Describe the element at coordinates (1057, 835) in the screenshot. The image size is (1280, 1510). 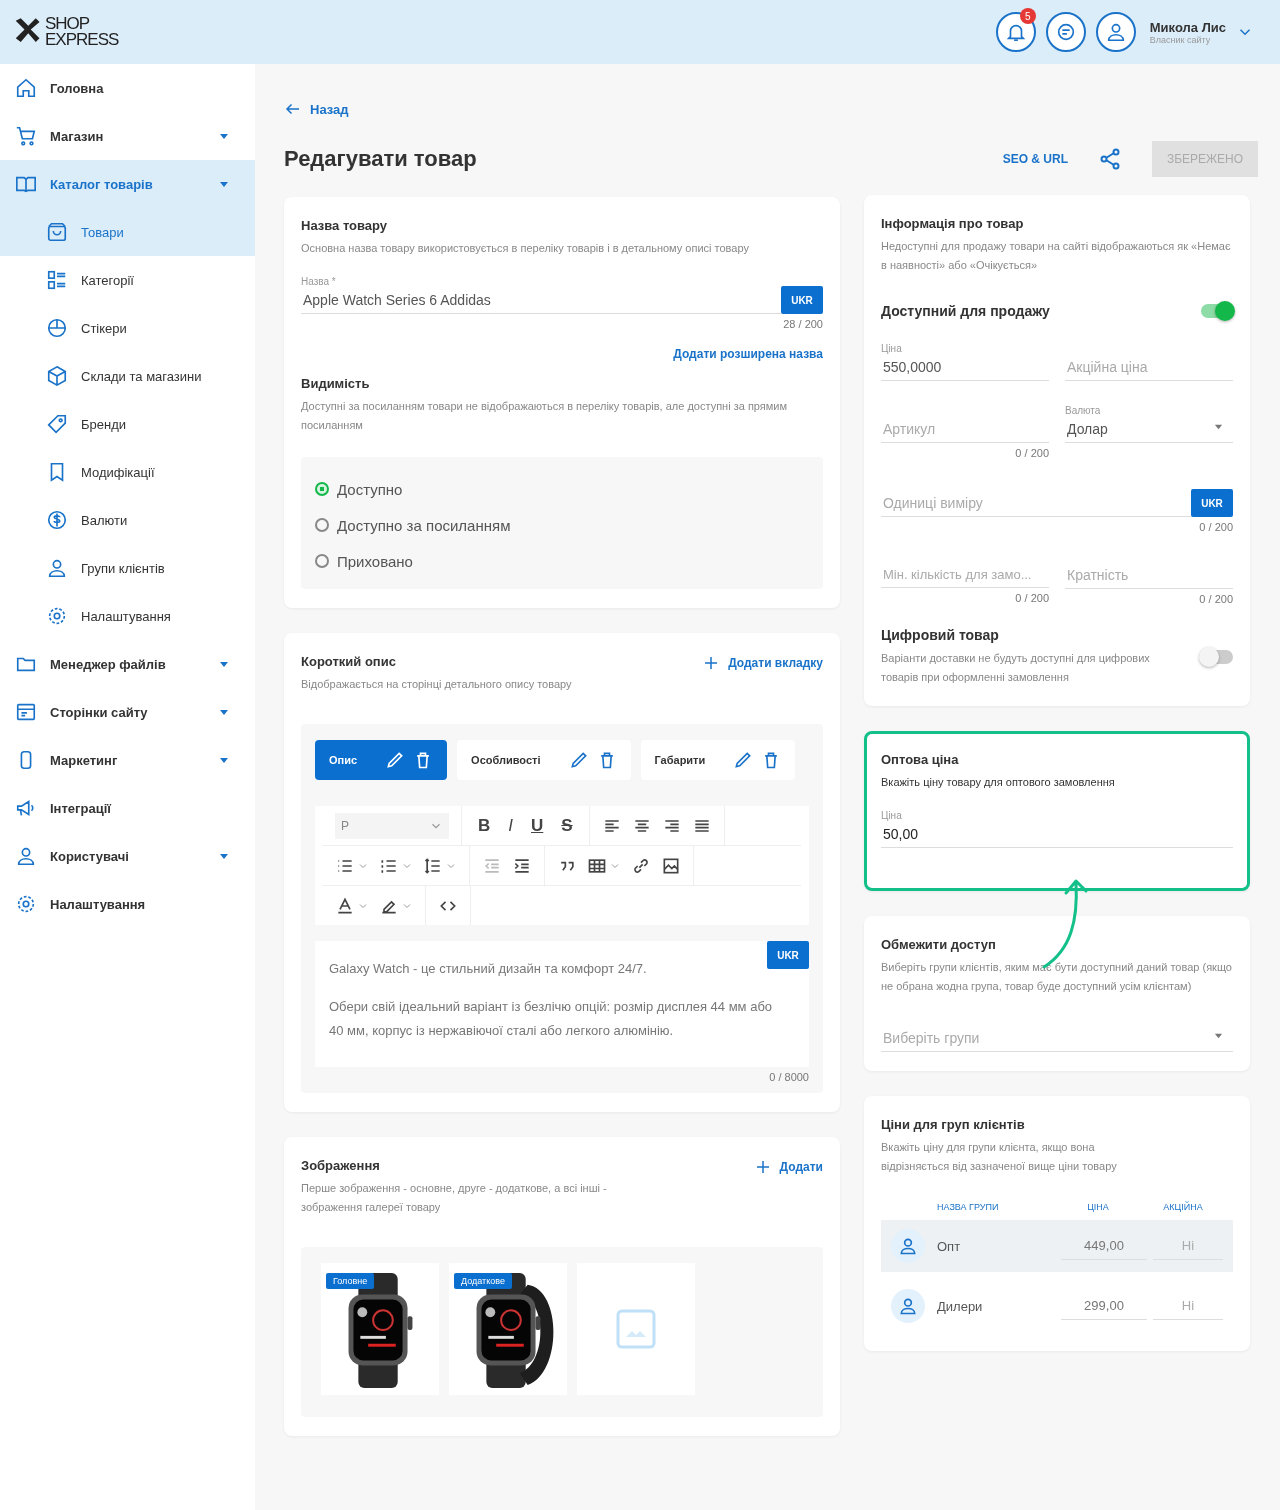
I see `wholesale-price-field: 50,00` at that location.